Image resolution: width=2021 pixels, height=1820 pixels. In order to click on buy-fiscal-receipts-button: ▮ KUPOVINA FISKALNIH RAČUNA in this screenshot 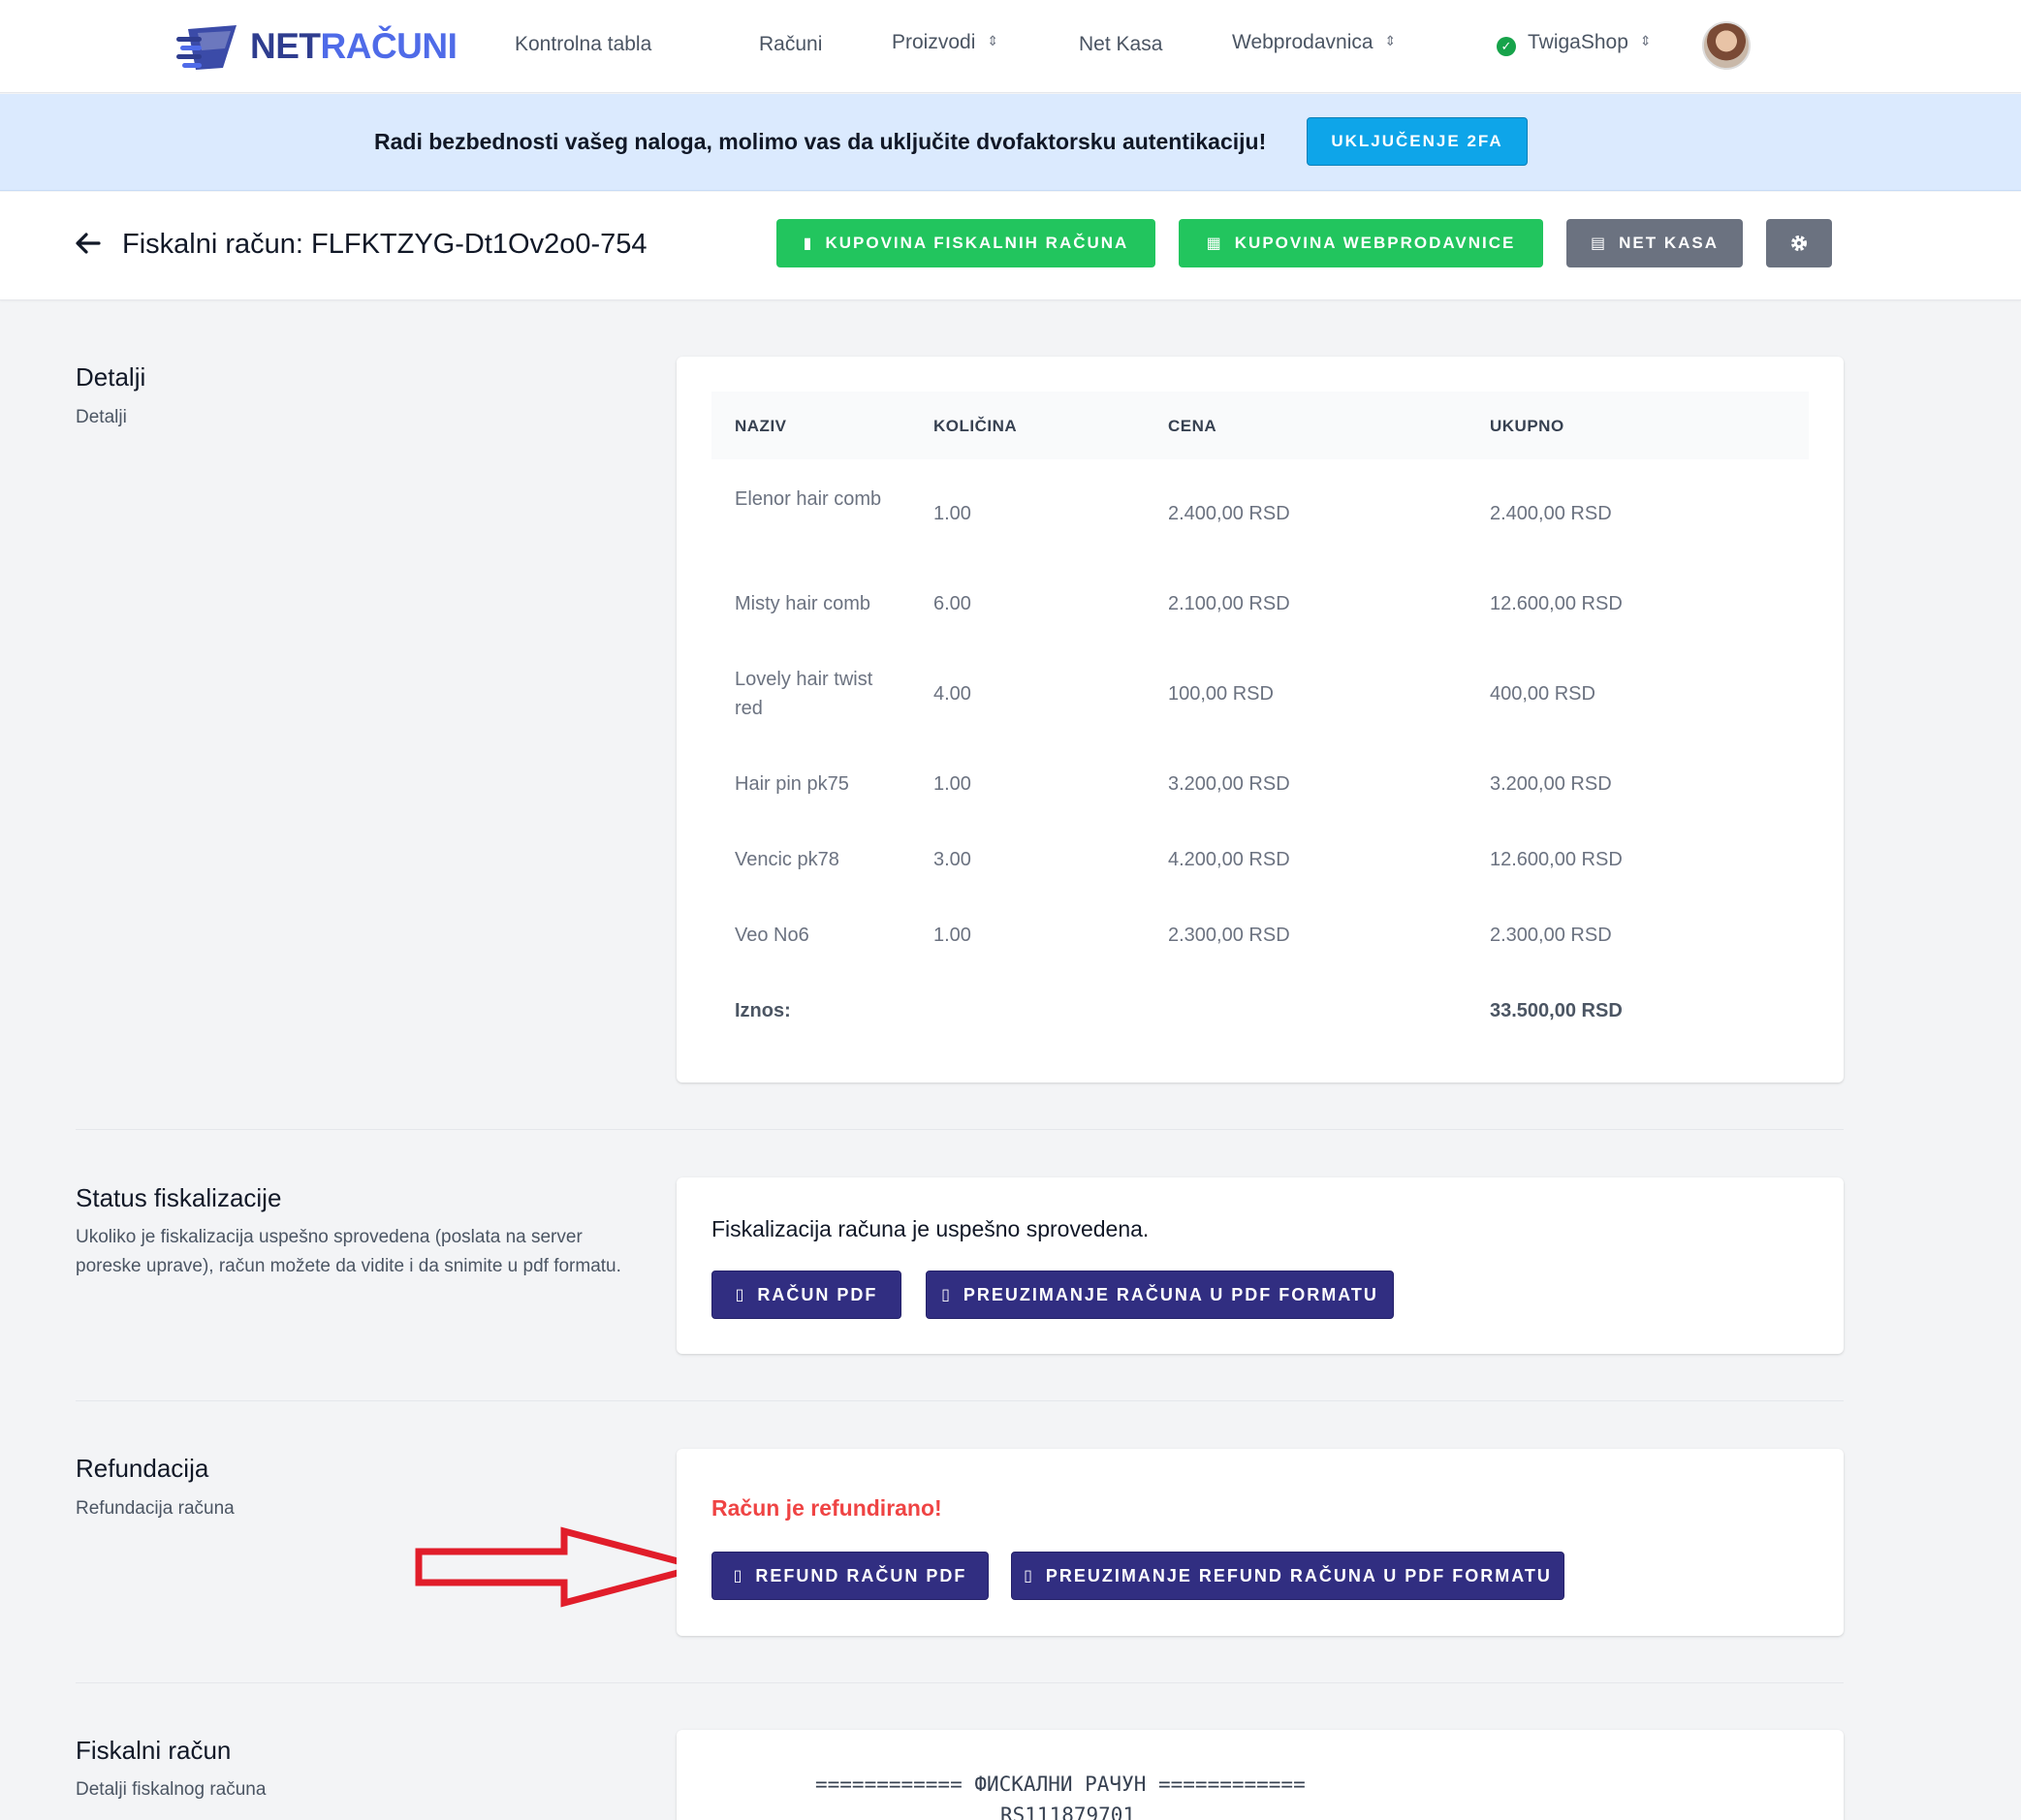, I will do `click(965, 243)`.